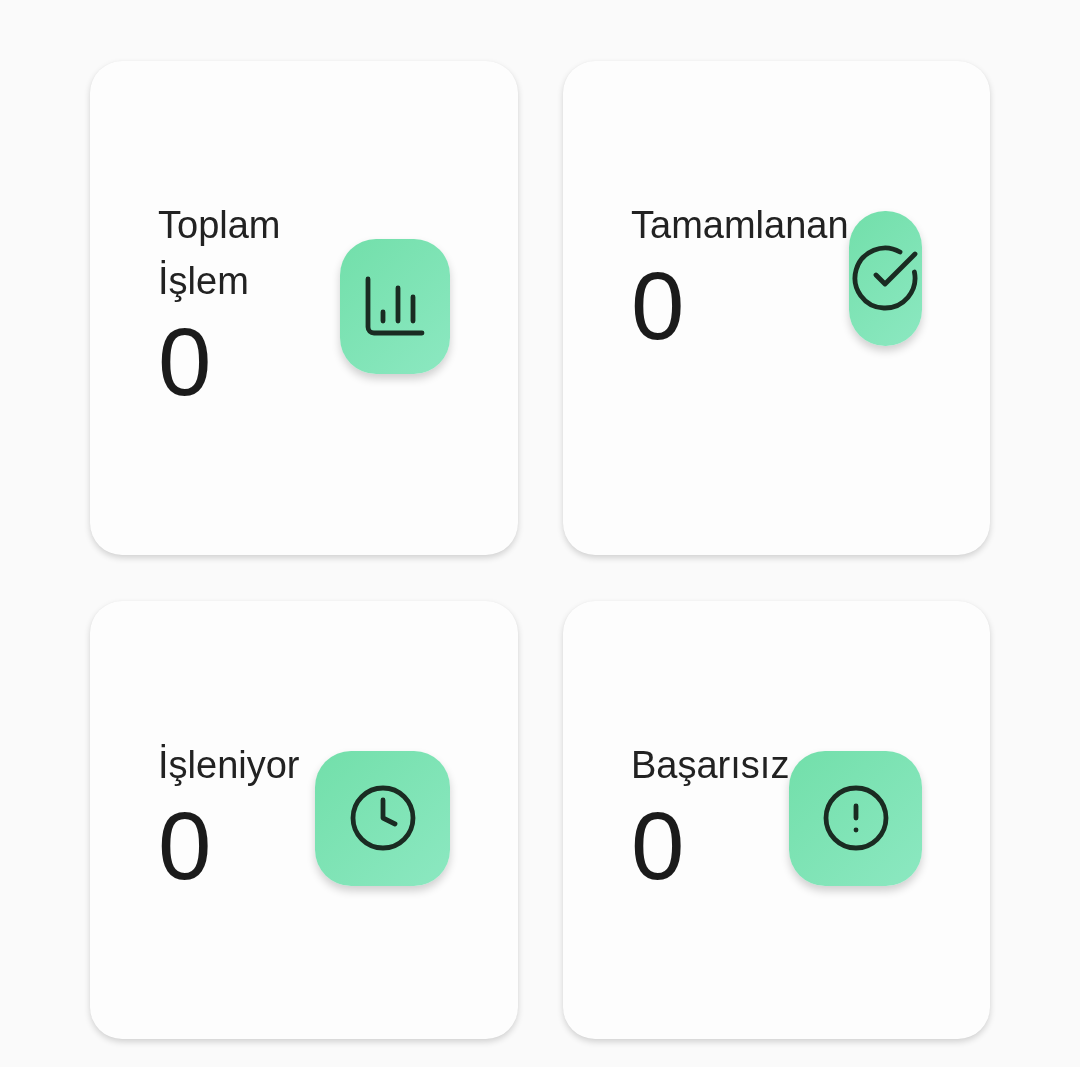 This screenshot has height=1067, width=1080. I want to click on bar-chart-icon, so click(395, 306).